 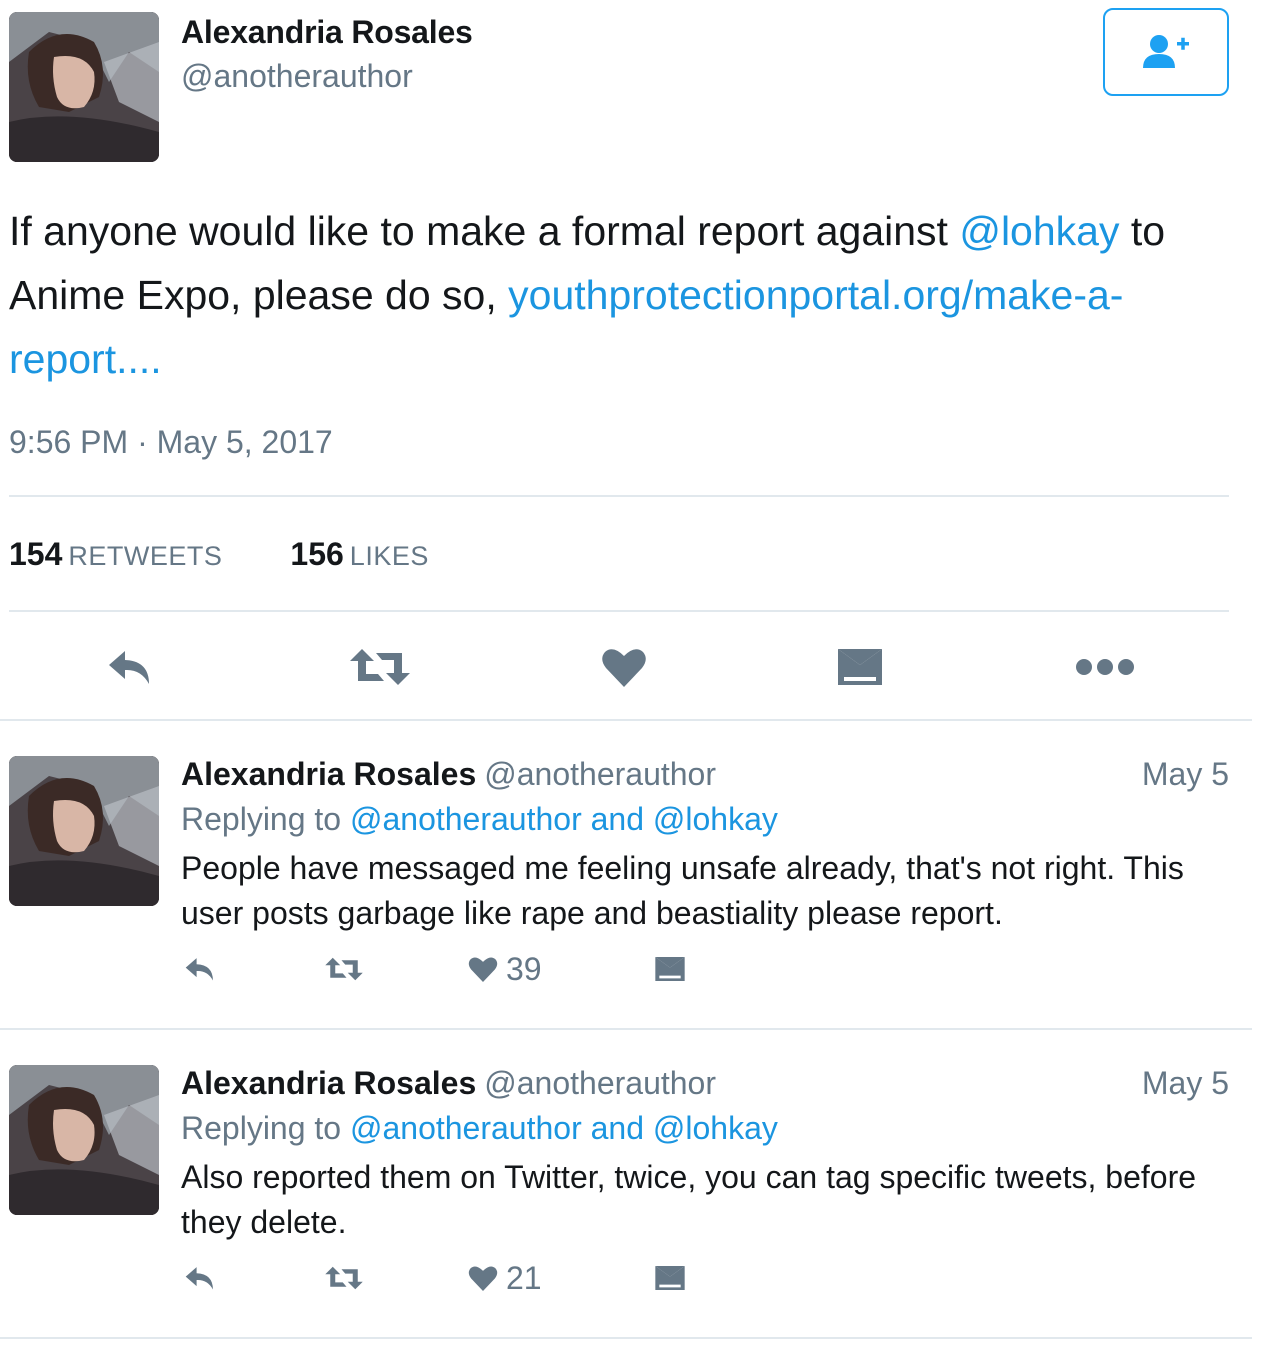 I want to click on retweets-count: 154, so click(x=36, y=554).